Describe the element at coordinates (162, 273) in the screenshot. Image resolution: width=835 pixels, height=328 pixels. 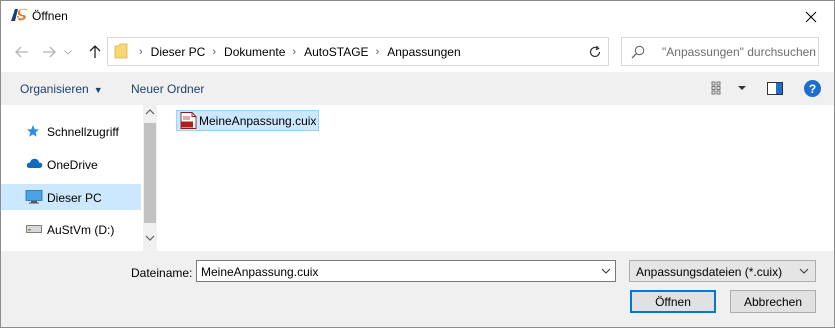
I see `filename-label: Dateiname:` at that location.